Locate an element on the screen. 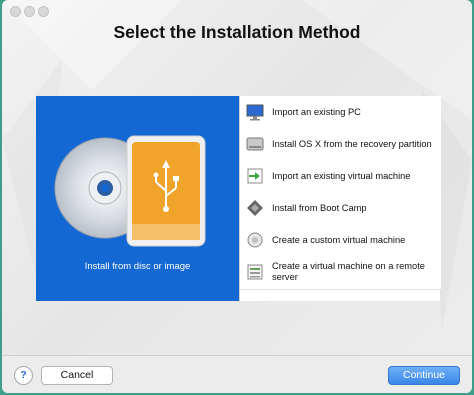 This screenshot has width=474, height=395. zoom-window-button is located at coordinates (43, 11).